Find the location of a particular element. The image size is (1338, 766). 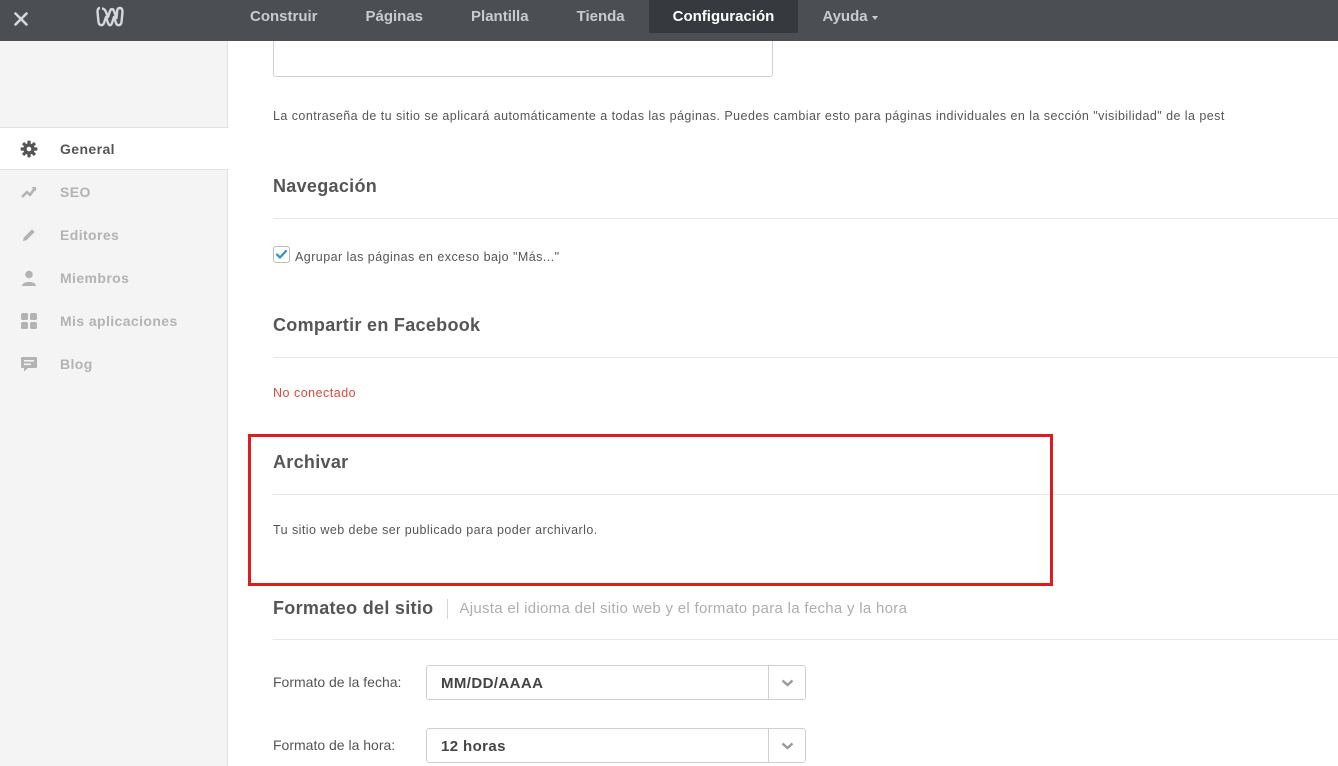

archive-highlight-box is located at coordinates (650, 510).